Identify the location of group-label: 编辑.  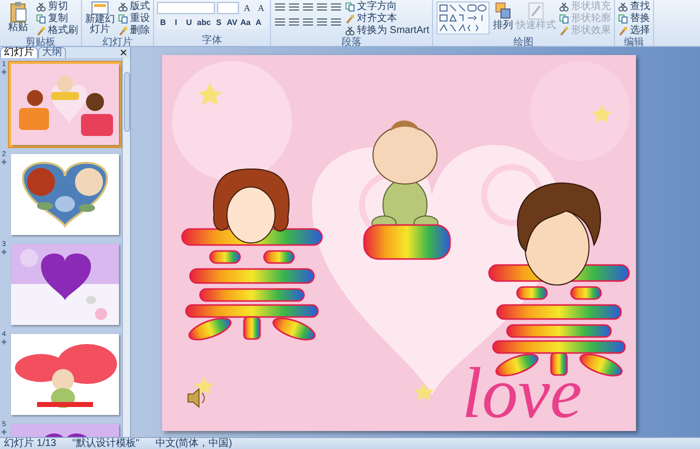
(634, 42).